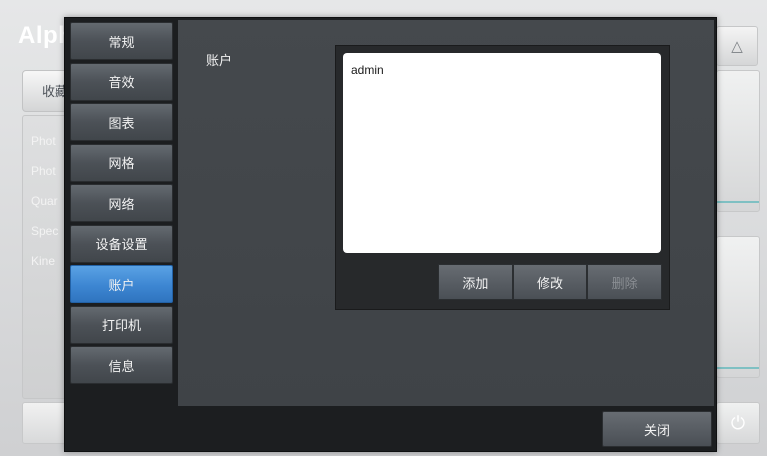 The width and height of the screenshot is (767, 456). Describe the element at coordinates (219, 61) in the screenshot. I see `section-label: 账户` at that location.